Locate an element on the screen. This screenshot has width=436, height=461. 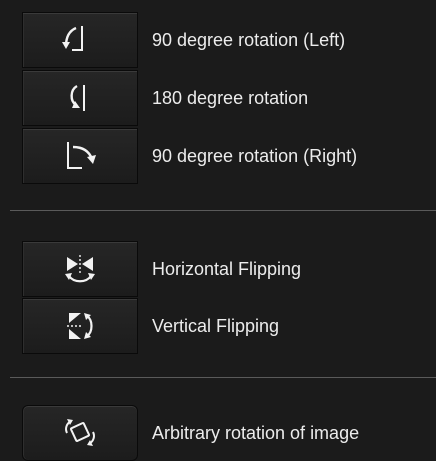
rotate-right-button is located at coordinates (80, 156).